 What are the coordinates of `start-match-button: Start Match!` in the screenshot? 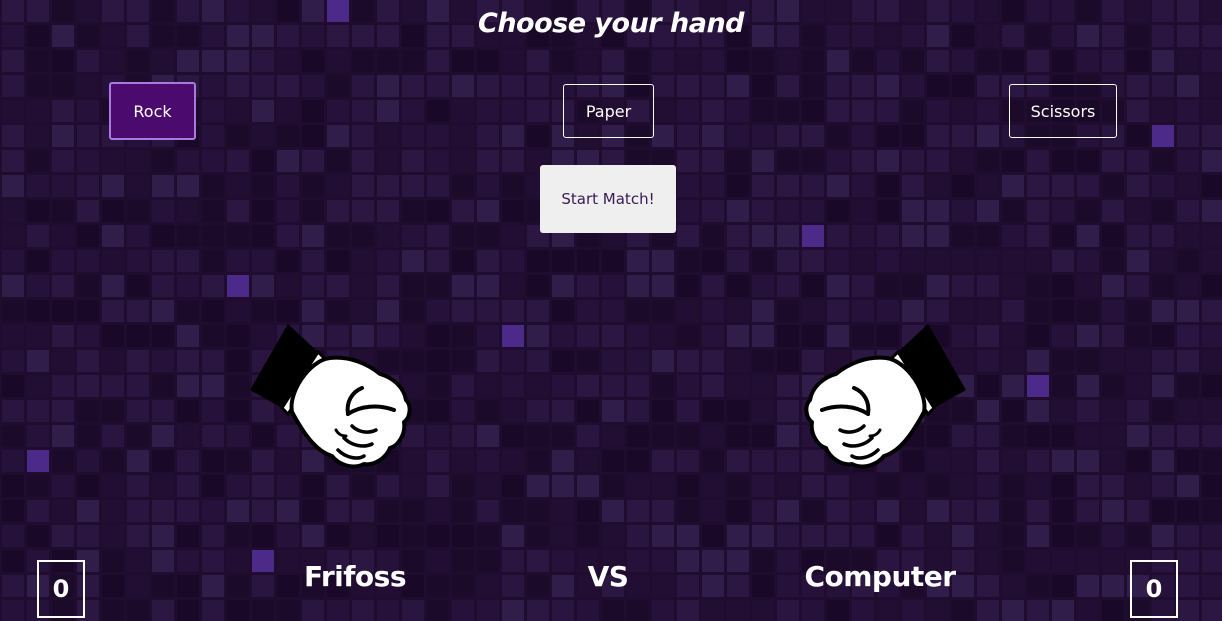 It's located at (608, 199).